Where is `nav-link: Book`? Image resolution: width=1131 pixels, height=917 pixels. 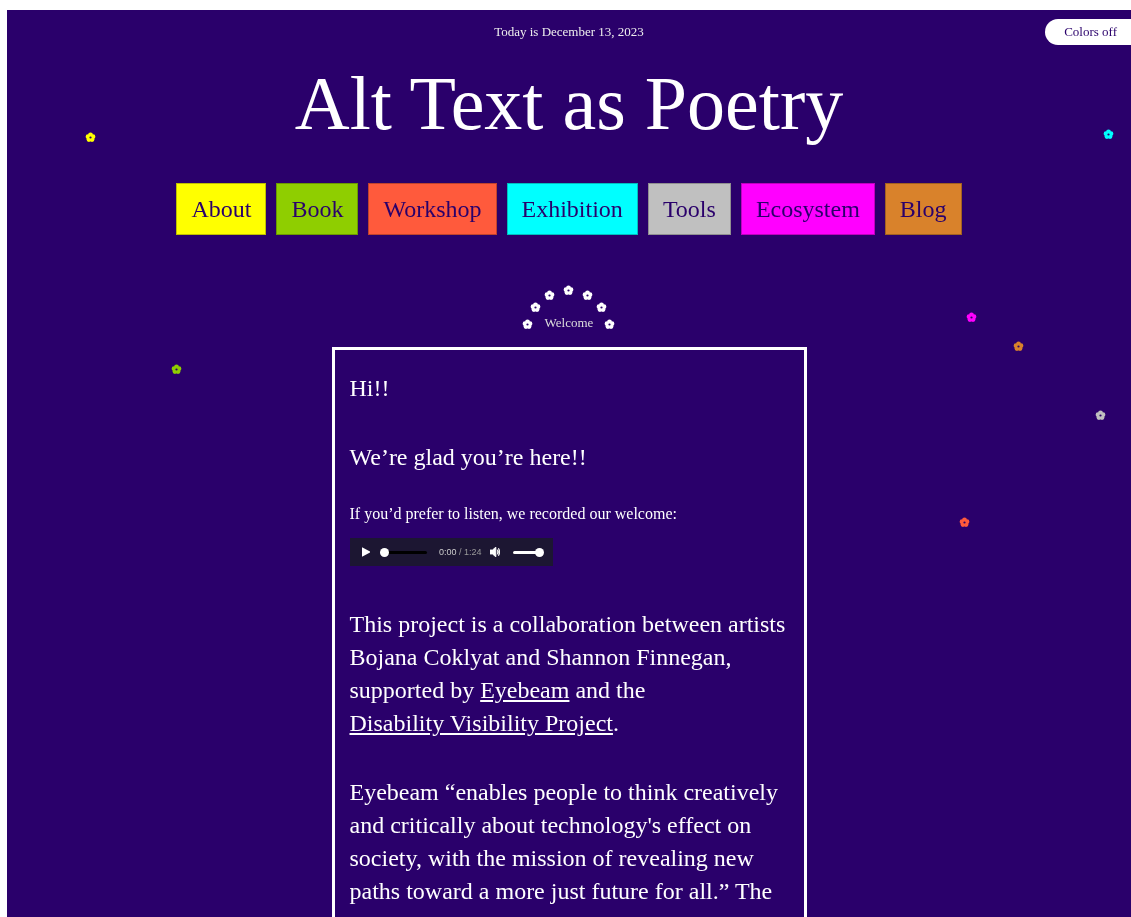
nav-link: Book is located at coordinates (317, 209).